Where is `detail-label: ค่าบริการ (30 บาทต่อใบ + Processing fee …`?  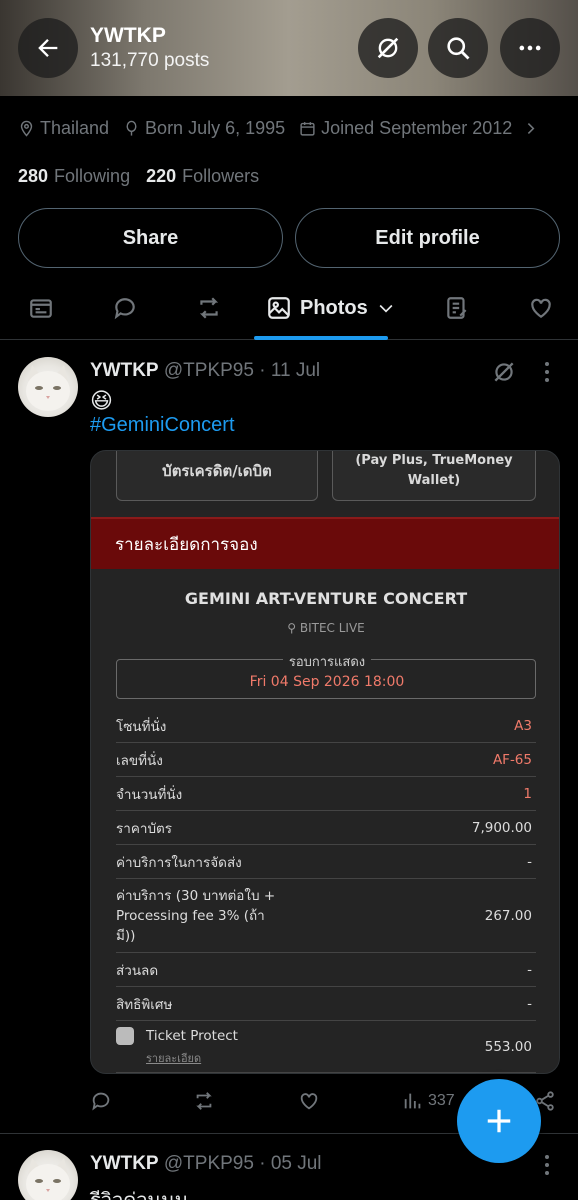 detail-label: ค่าบริการ (30 บาทต่อใบ + Processing fee … is located at coordinates (196, 915).